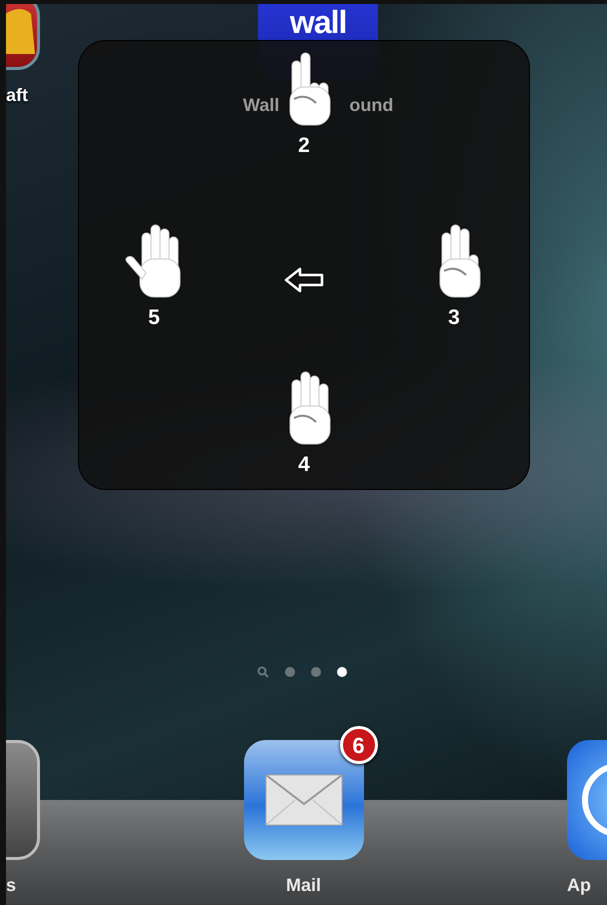 The height and width of the screenshot is (905, 607). What do you see at coordinates (11, 885) in the screenshot?
I see `app-label: s` at bounding box center [11, 885].